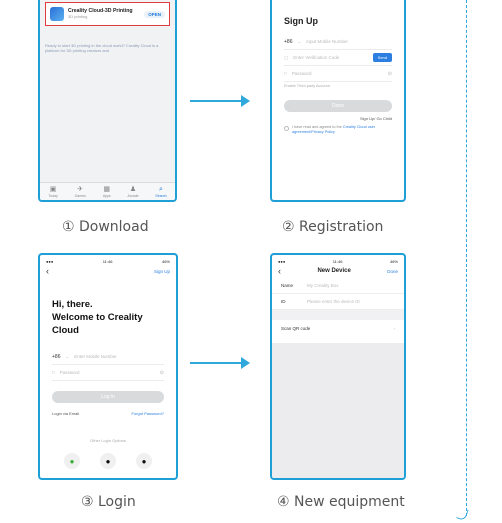  Describe the element at coordinates (97, 317) in the screenshot. I see `greeting: Hi, there. Welcome to Creality Cloud` at that location.